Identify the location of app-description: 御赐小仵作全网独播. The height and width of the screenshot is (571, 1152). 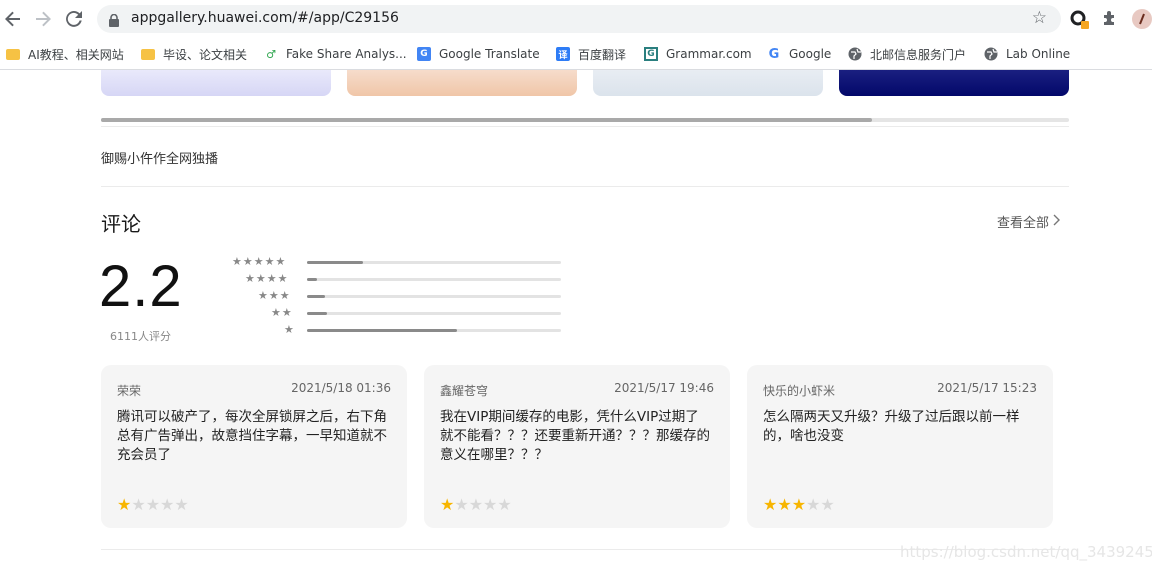
(160, 159).